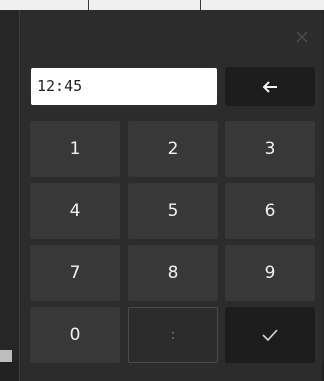  I want to click on key-7: 7, so click(75, 273).